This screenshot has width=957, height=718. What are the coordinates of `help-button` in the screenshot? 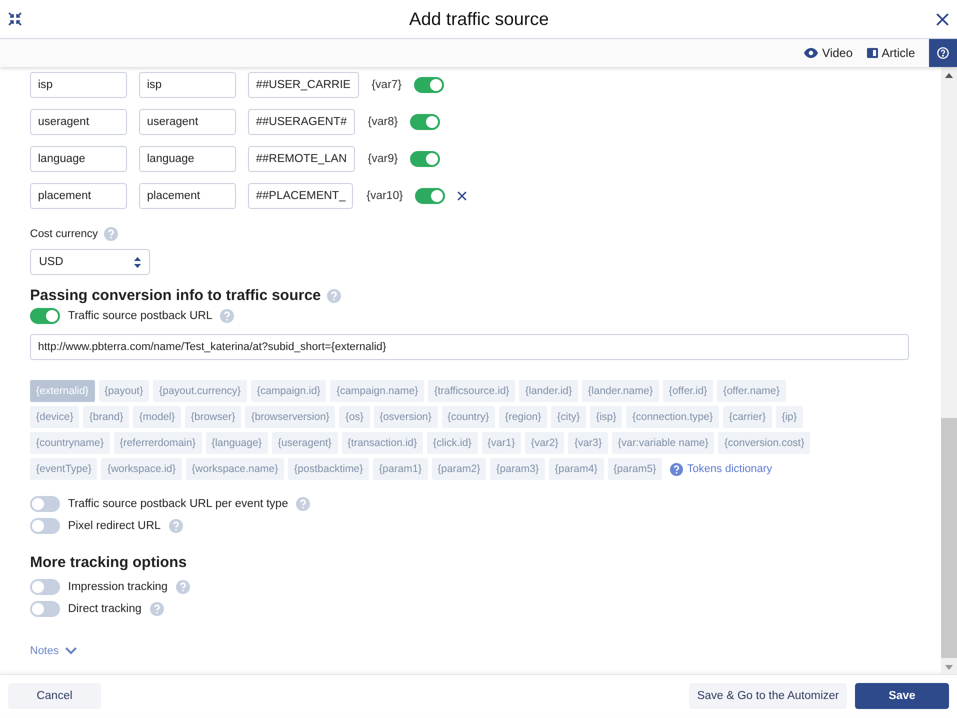 It's located at (943, 53).